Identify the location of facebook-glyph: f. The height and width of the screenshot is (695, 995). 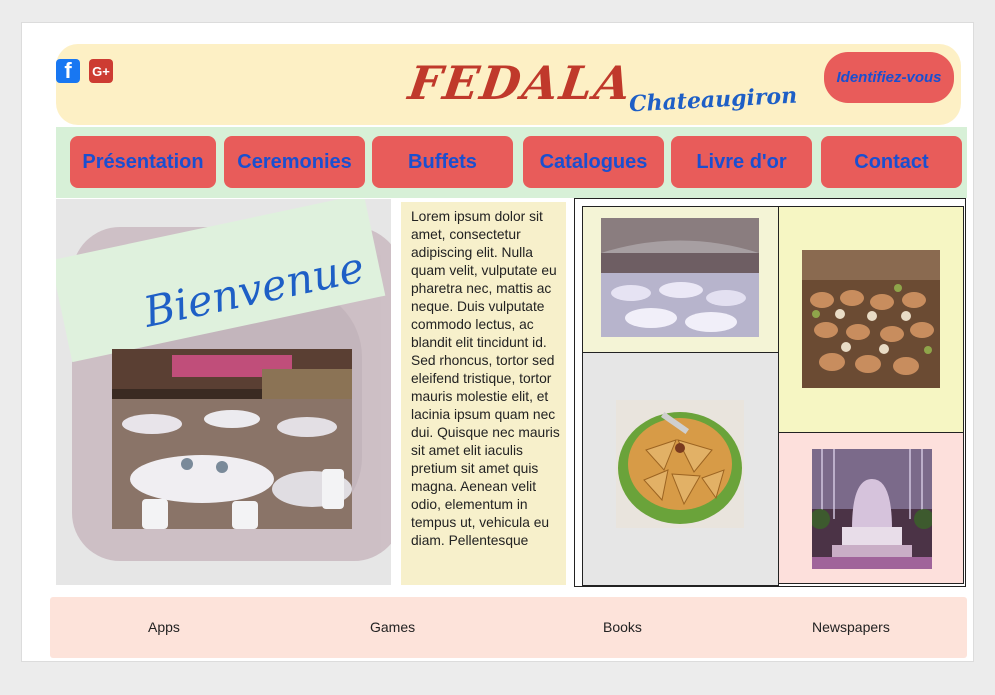
(68, 70).